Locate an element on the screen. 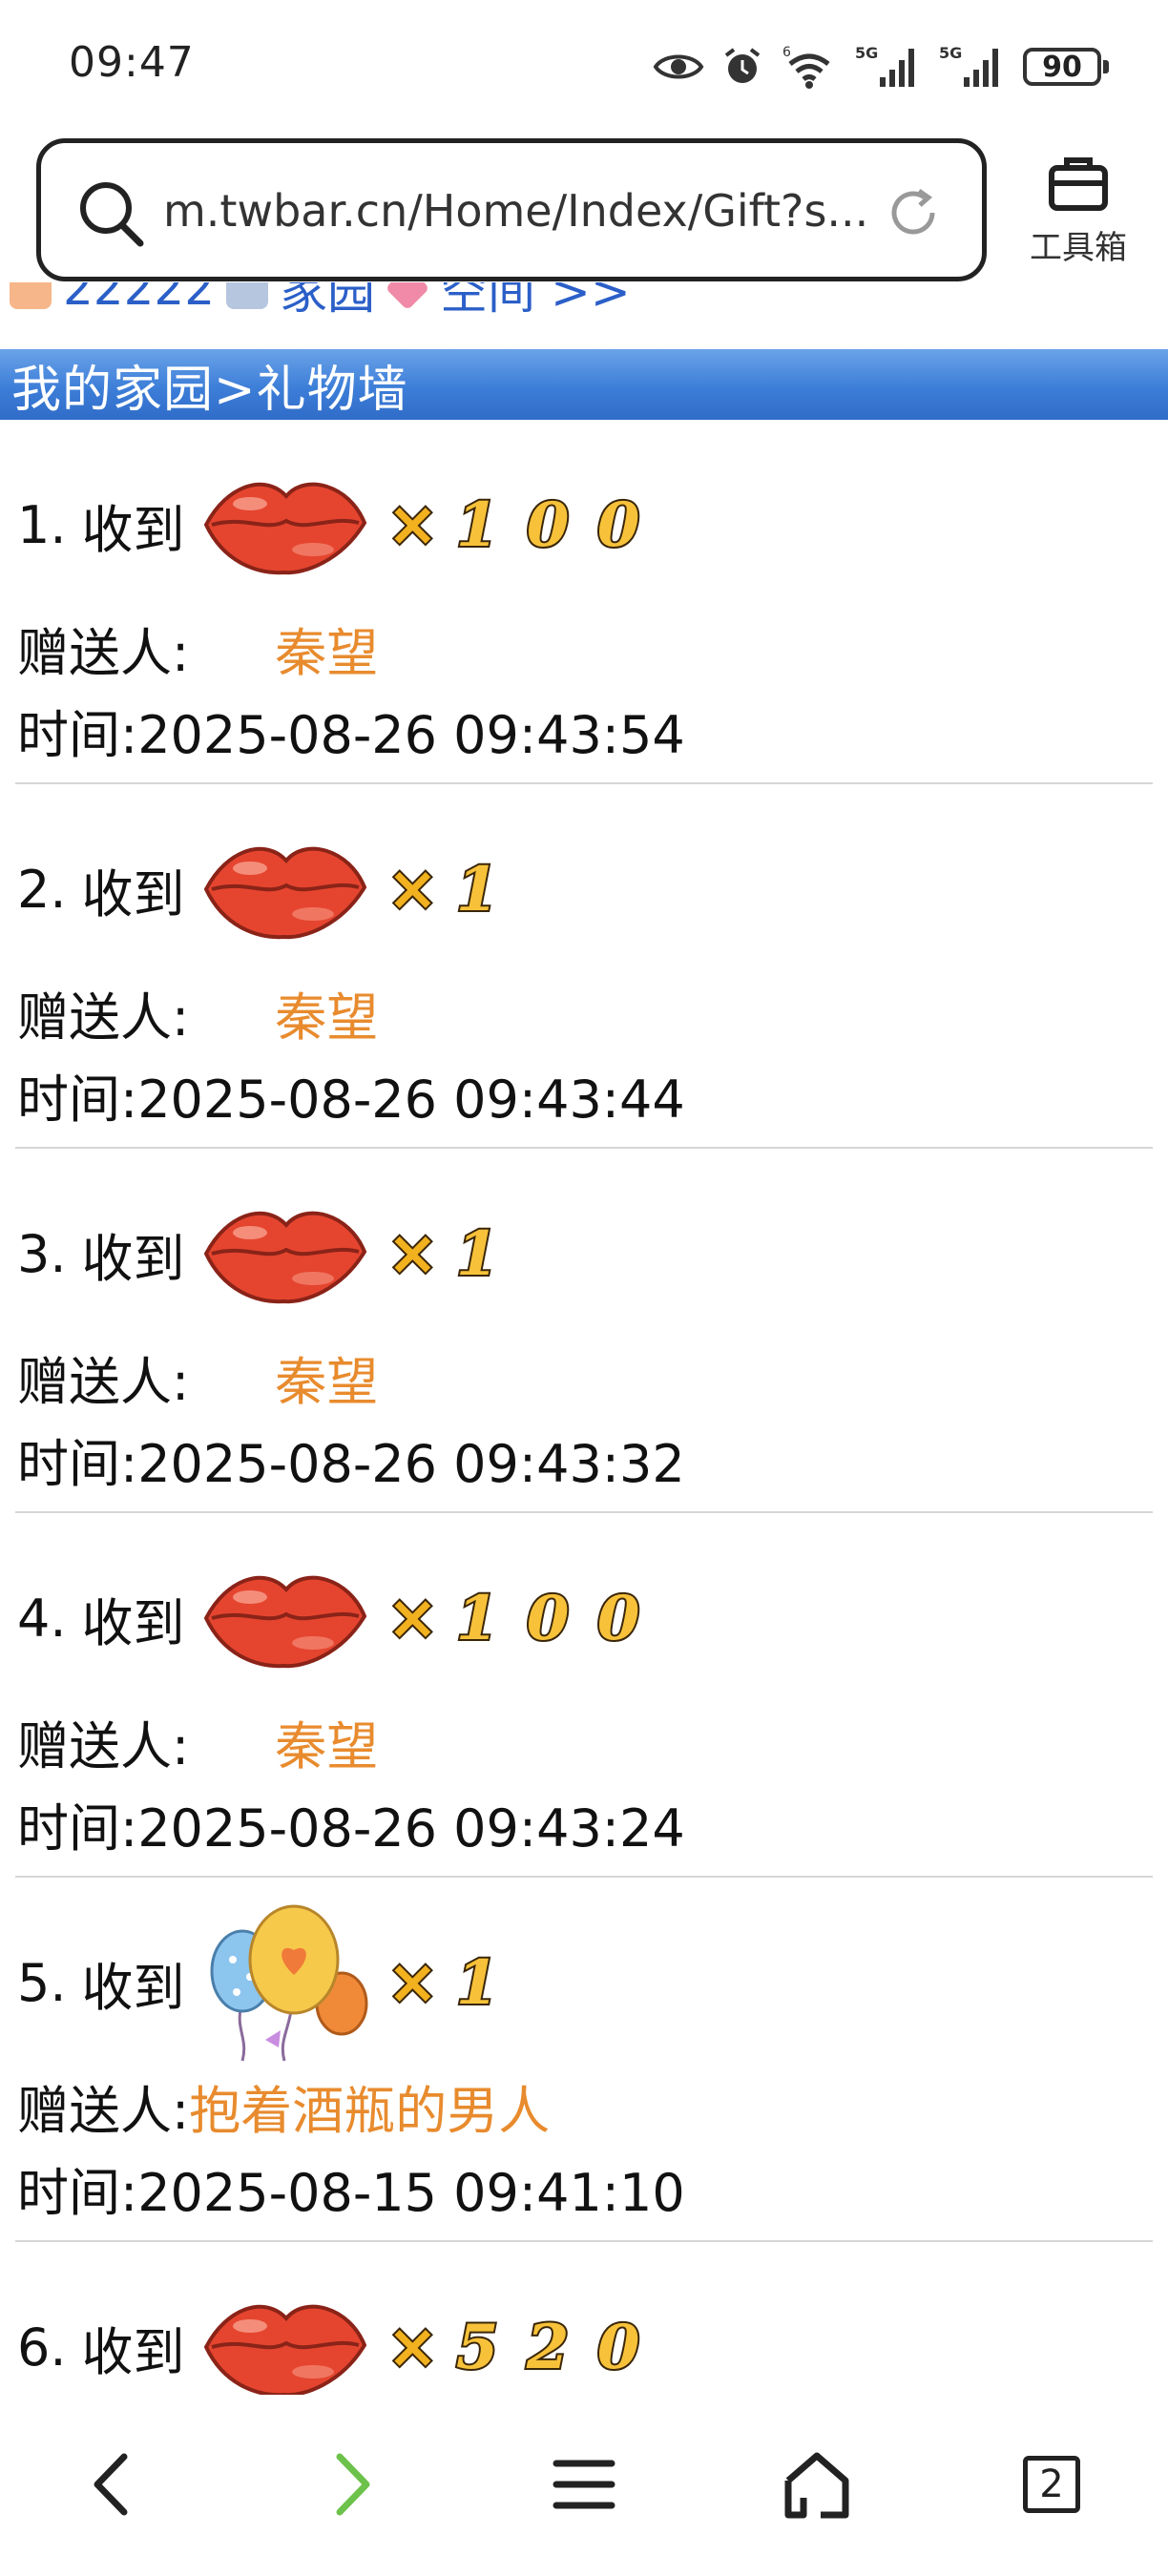  eye-icon is located at coordinates (678, 66).